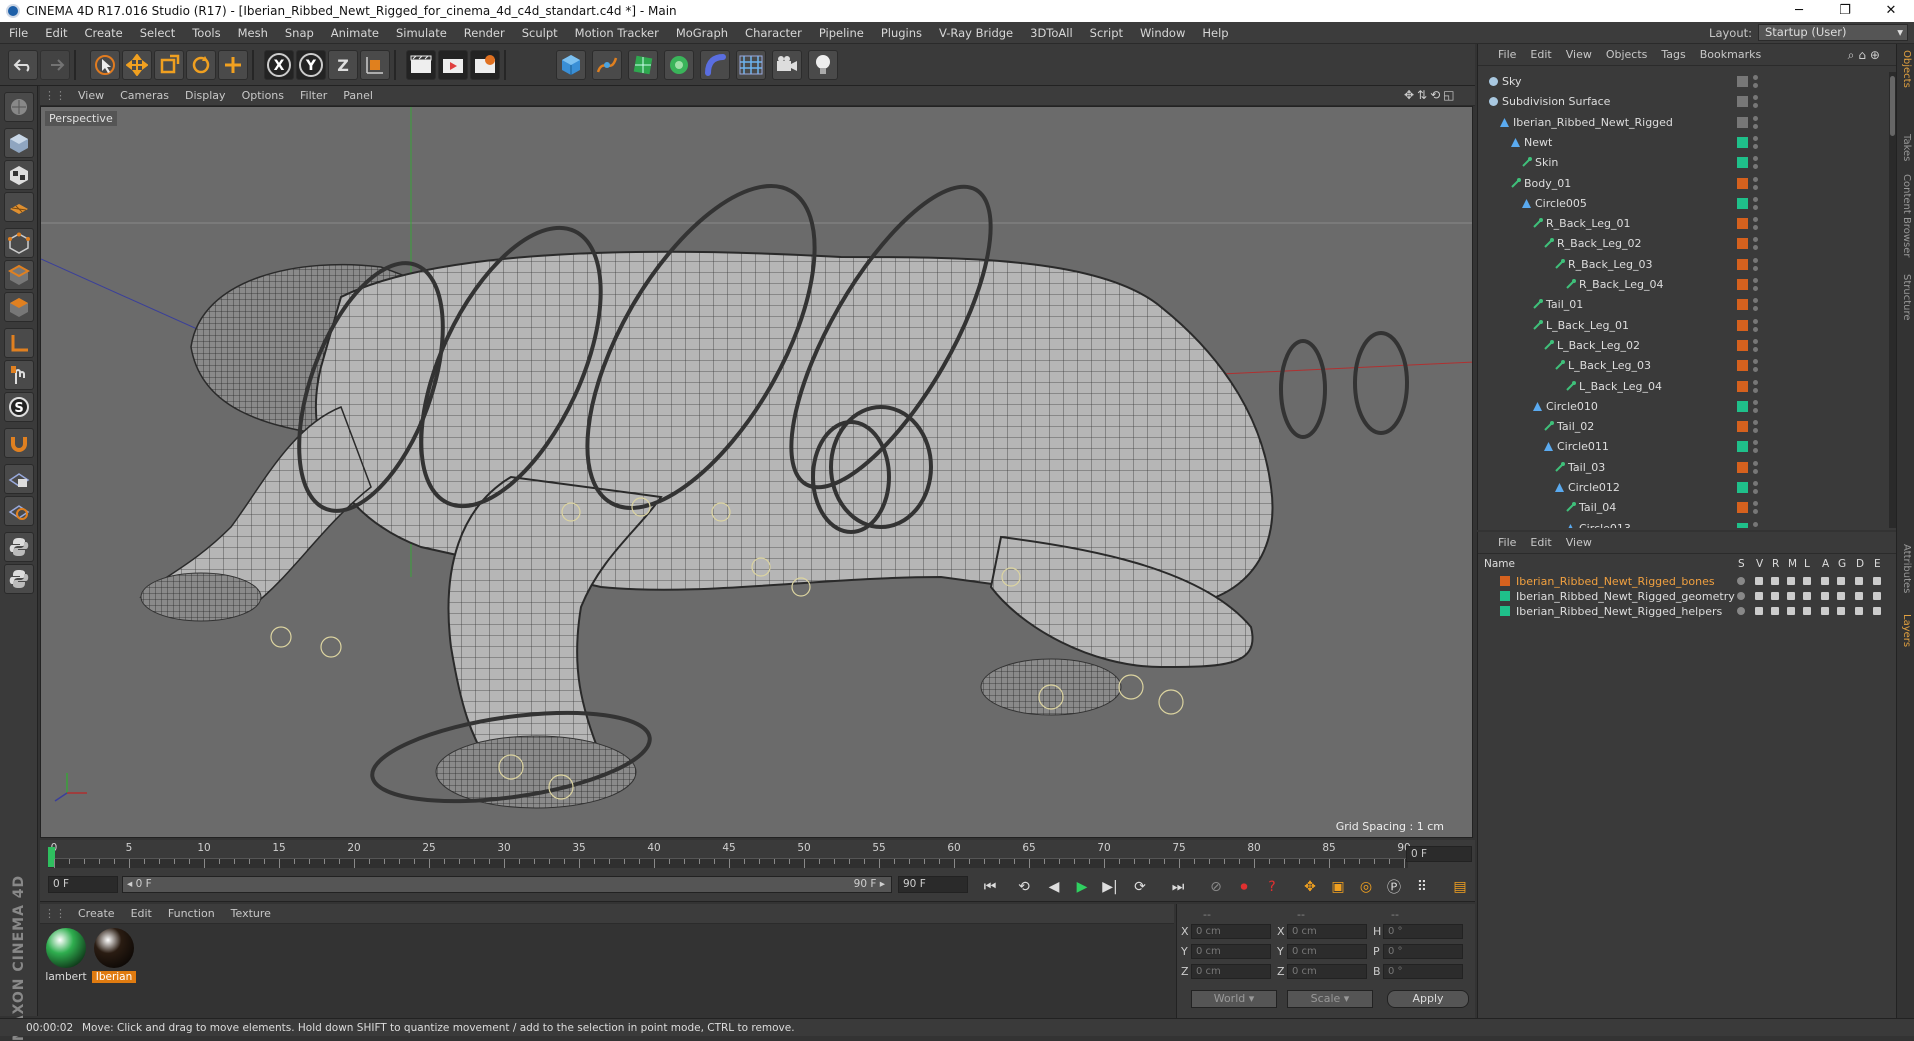 Image resolution: width=1914 pixels, height=1041 pixels. I want to click on menu-edit: Edit, so click(55, 33).